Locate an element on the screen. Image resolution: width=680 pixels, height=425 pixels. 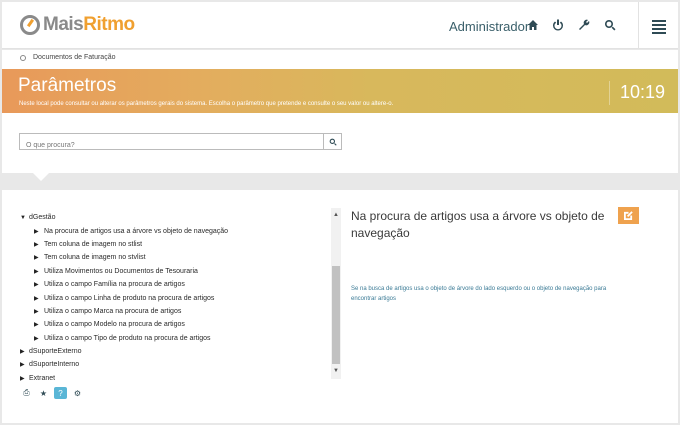
brand-logo: MaisRitmo is located at coordinates (77, 25).